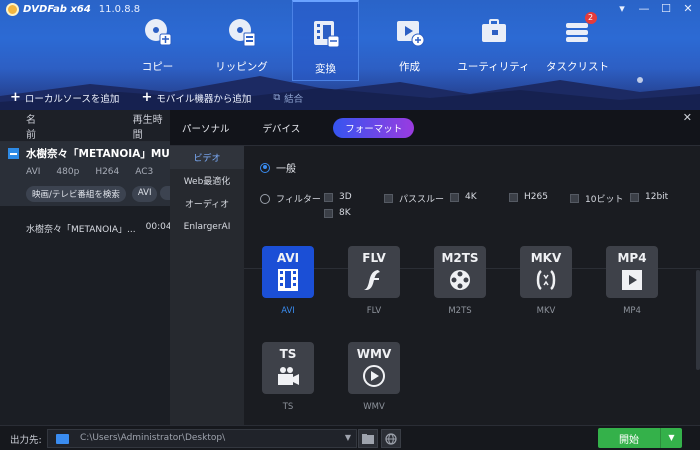  I want to click on meta-codec: H264, so click(107, 172).